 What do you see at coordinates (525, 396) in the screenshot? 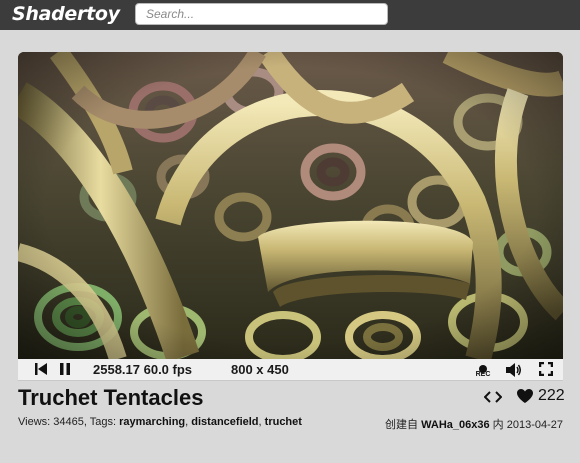
I see `heart-icon` at bounding box center [525, 396].